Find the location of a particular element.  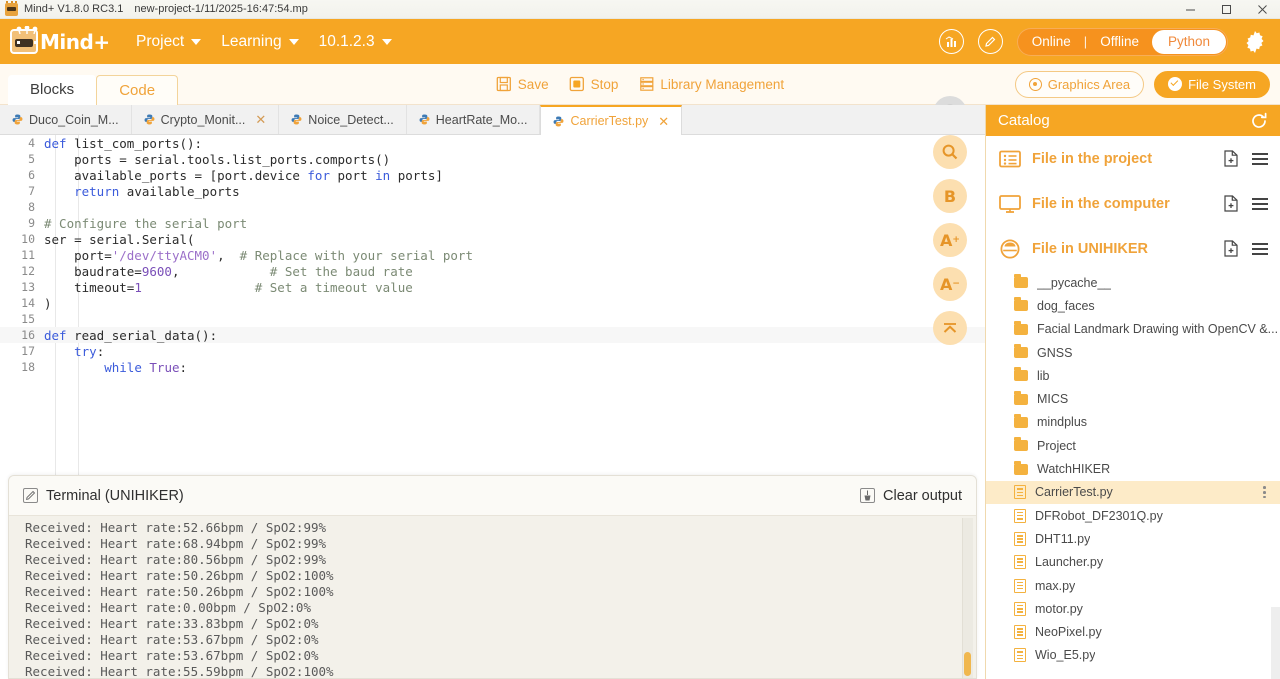

mode-switch: Online | Offline Python is located at coordinates (1122, 41).